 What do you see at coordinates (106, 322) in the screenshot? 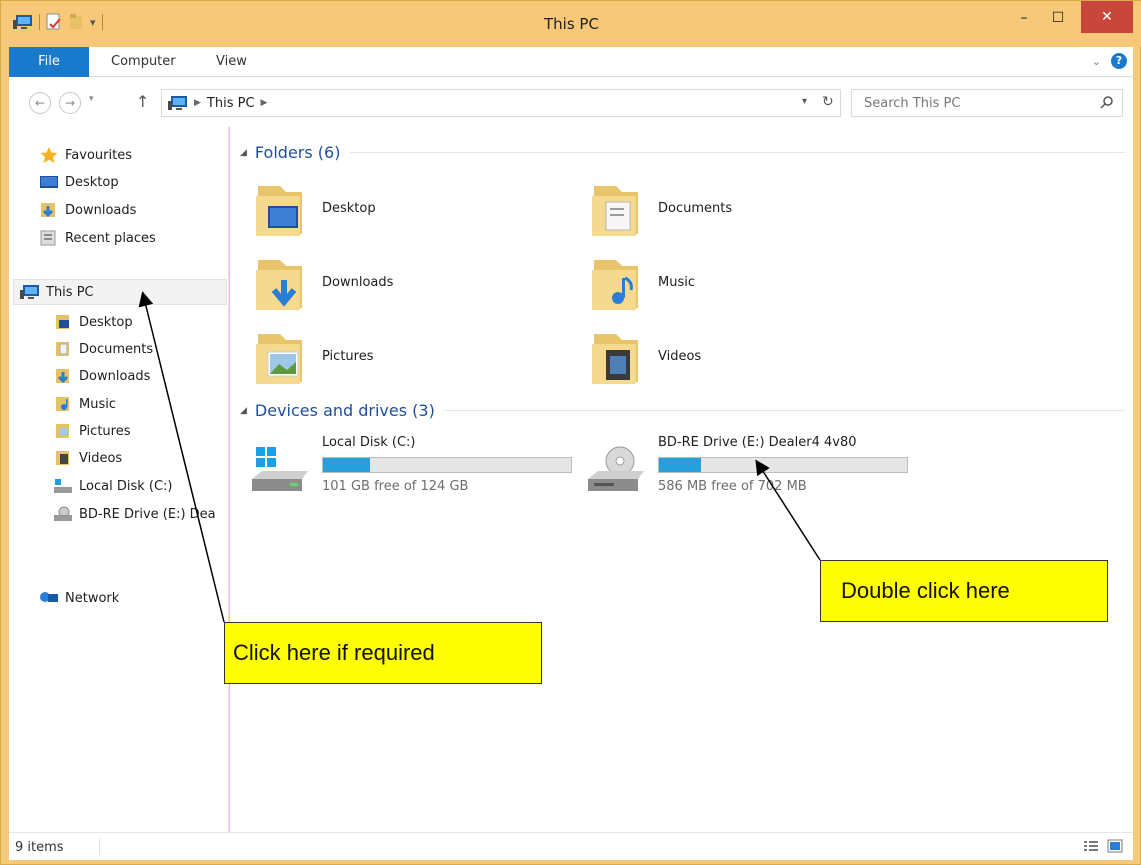
I see `nav-label: Desktop` at bounding box center [106, 322].